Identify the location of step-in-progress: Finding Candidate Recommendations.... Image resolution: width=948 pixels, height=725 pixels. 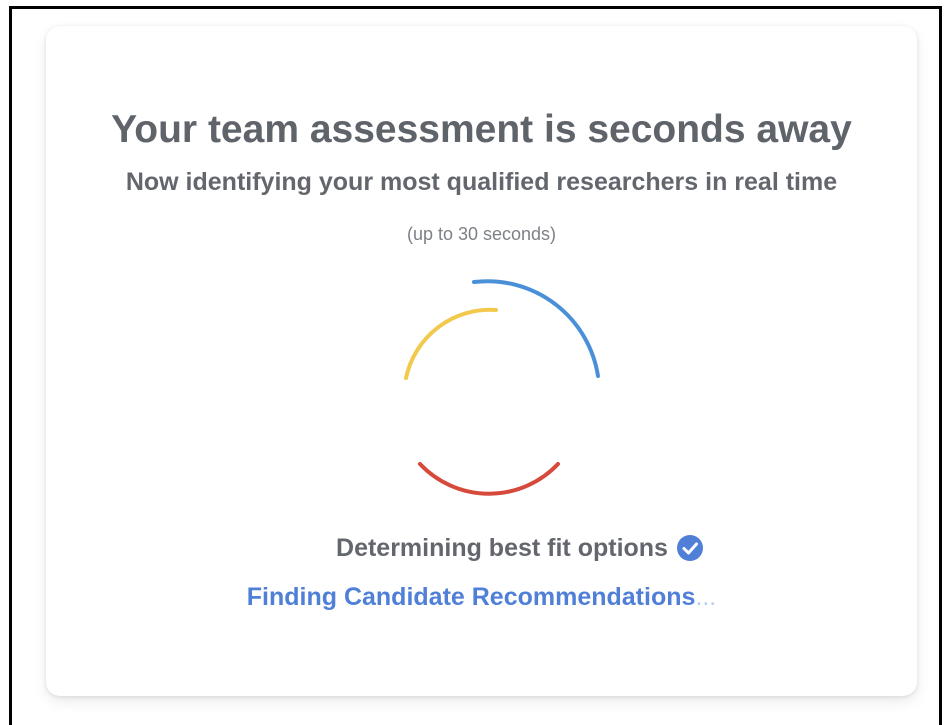
(481, 597).